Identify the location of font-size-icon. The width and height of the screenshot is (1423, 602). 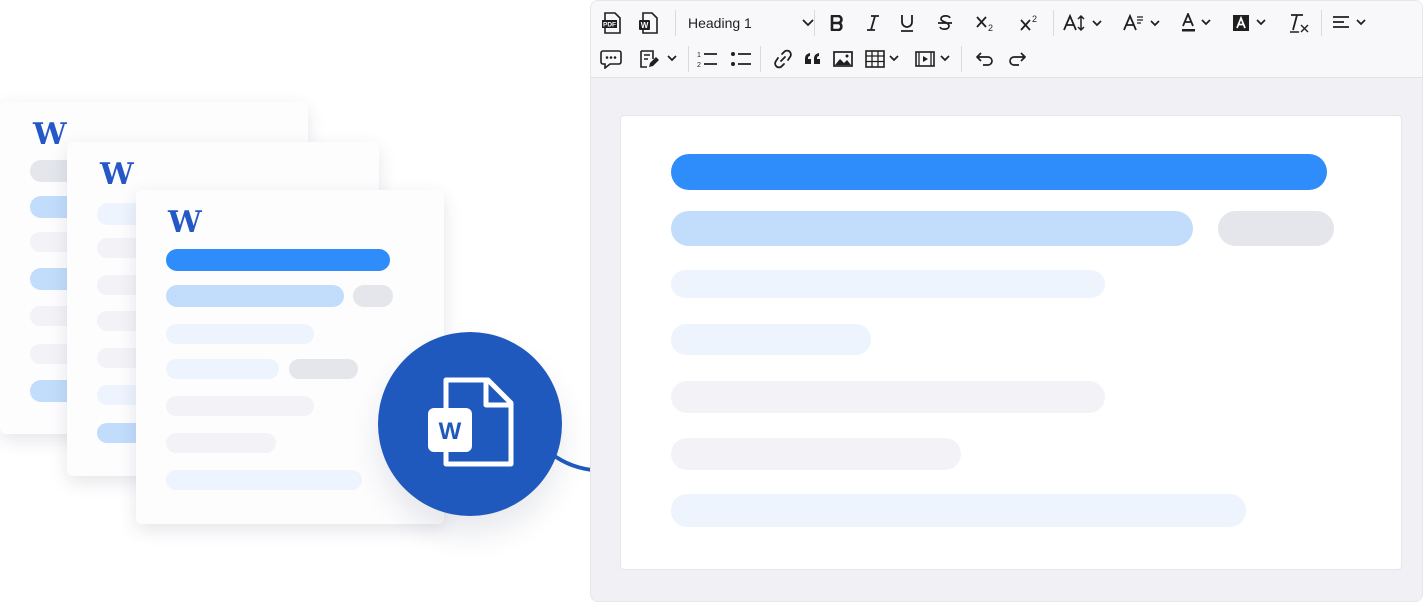
(1082, 23).